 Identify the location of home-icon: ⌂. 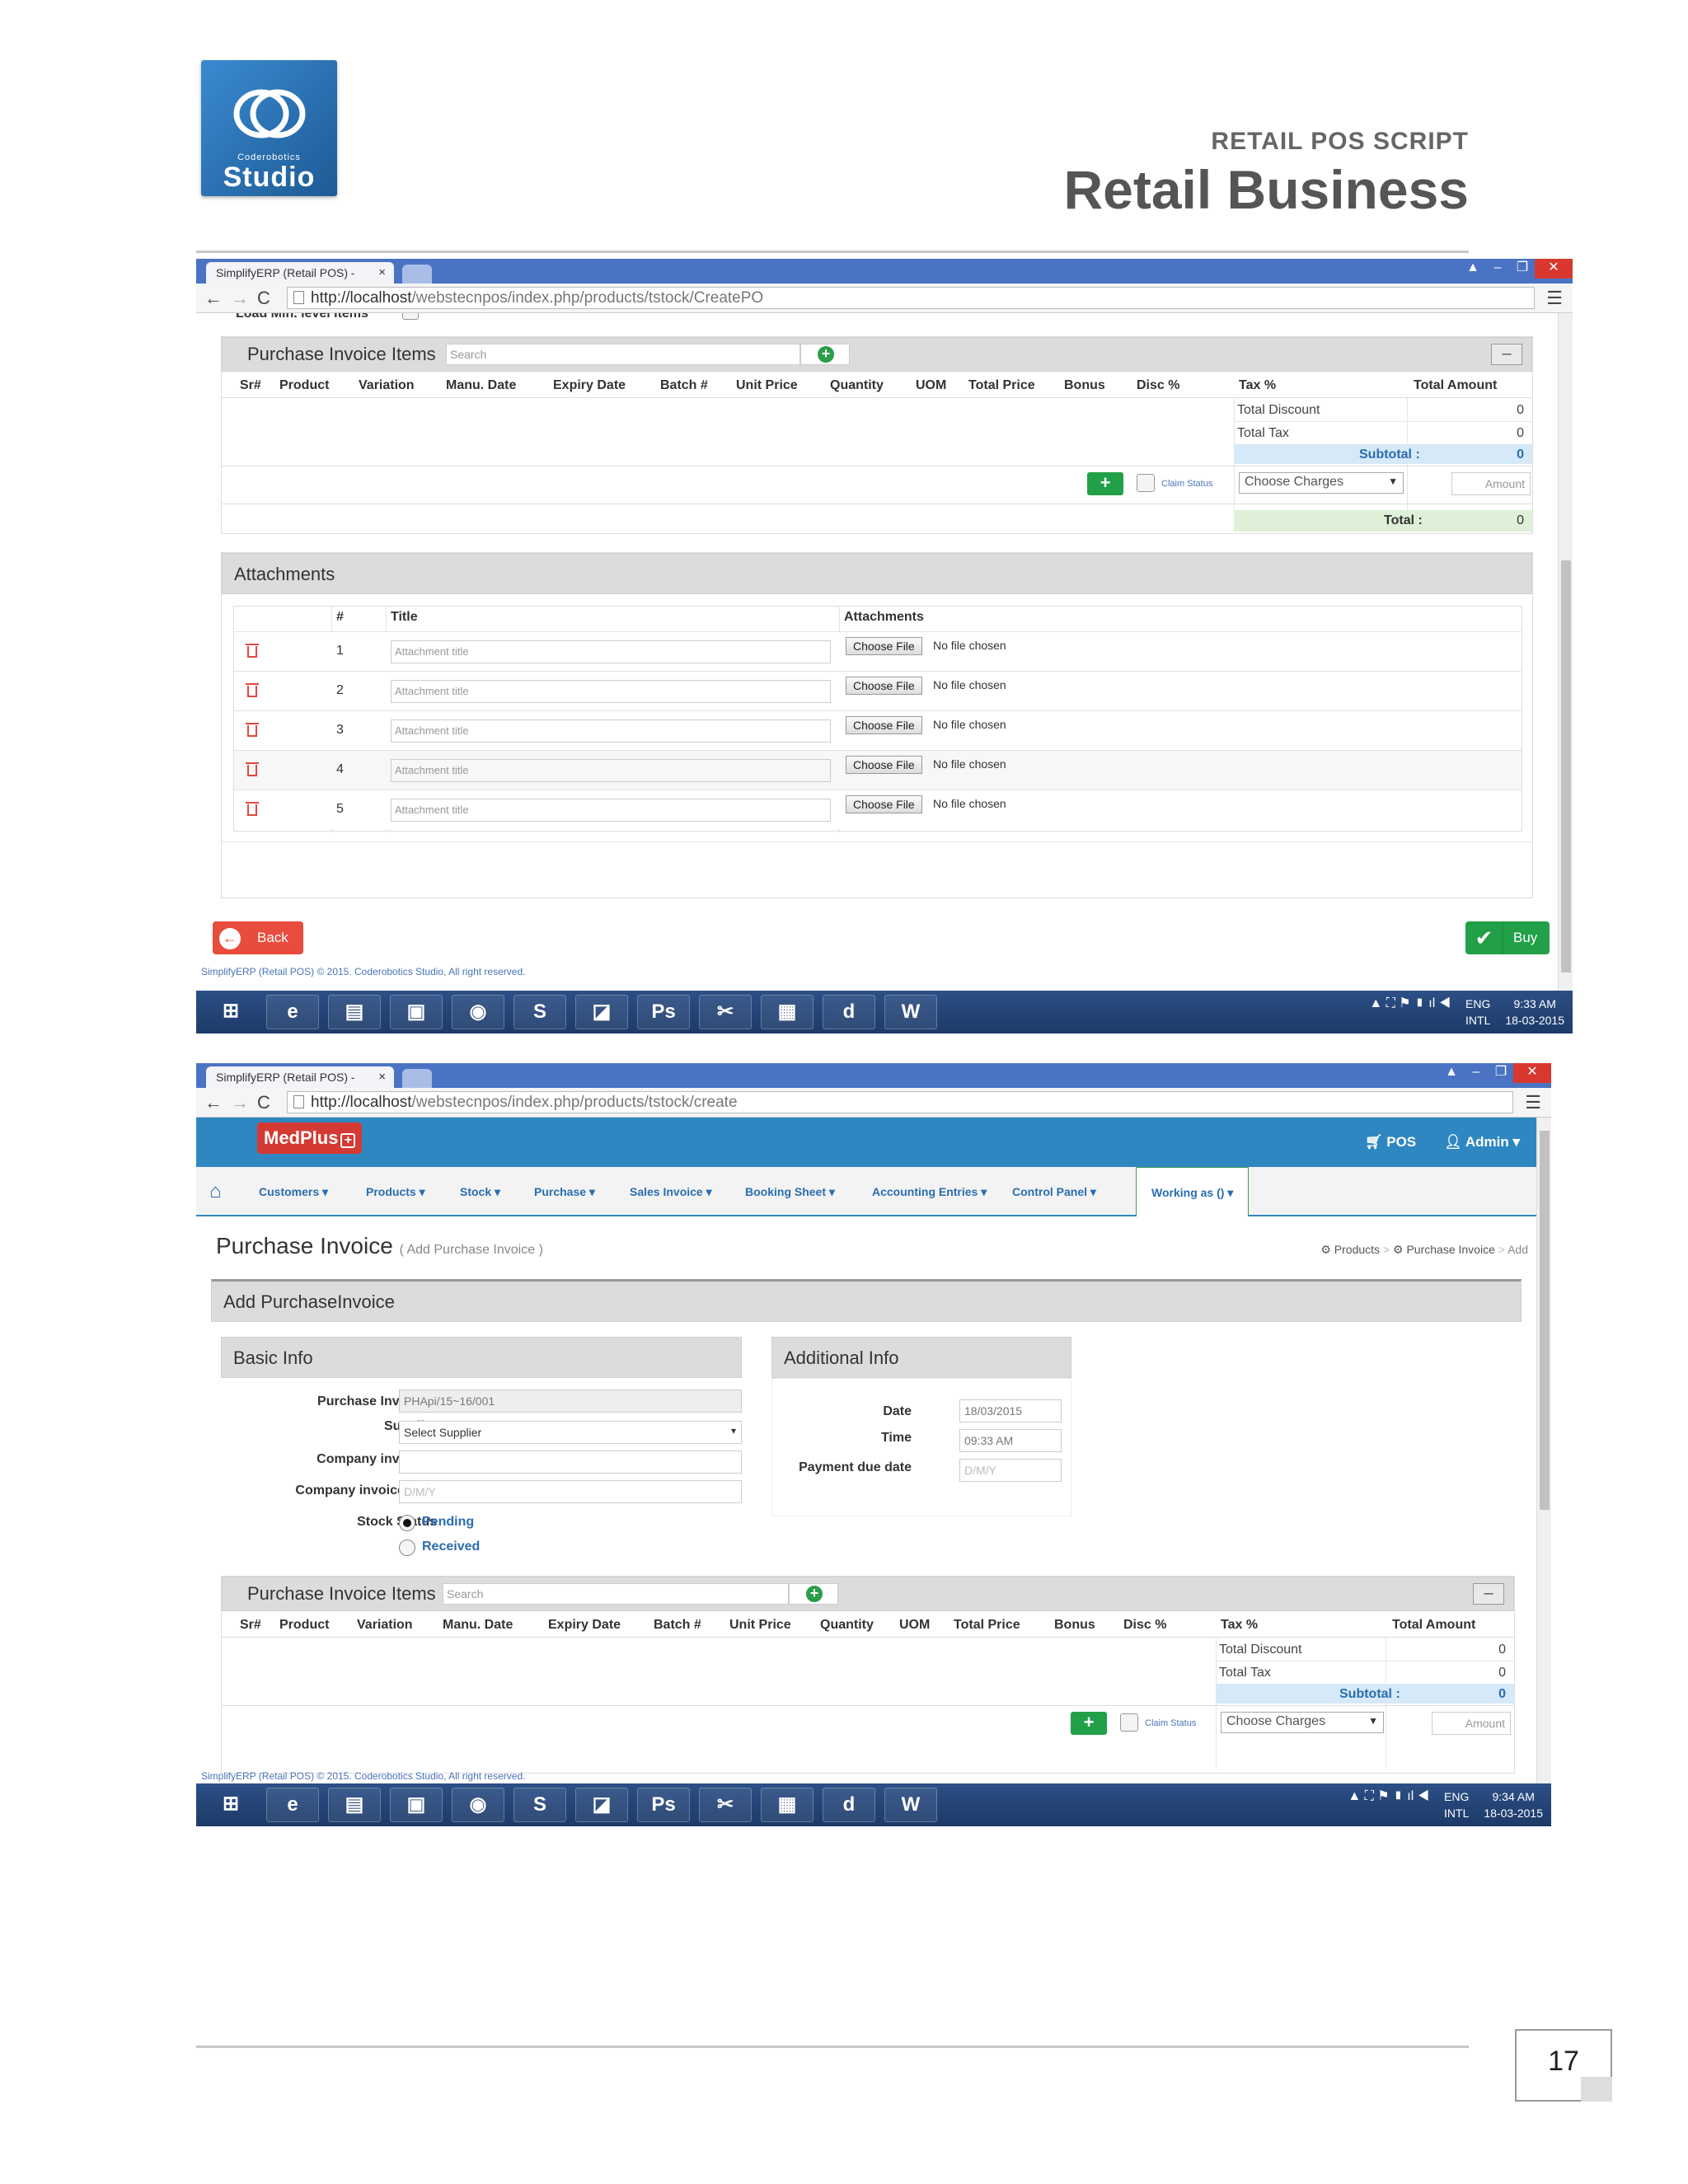
(215, 1191).